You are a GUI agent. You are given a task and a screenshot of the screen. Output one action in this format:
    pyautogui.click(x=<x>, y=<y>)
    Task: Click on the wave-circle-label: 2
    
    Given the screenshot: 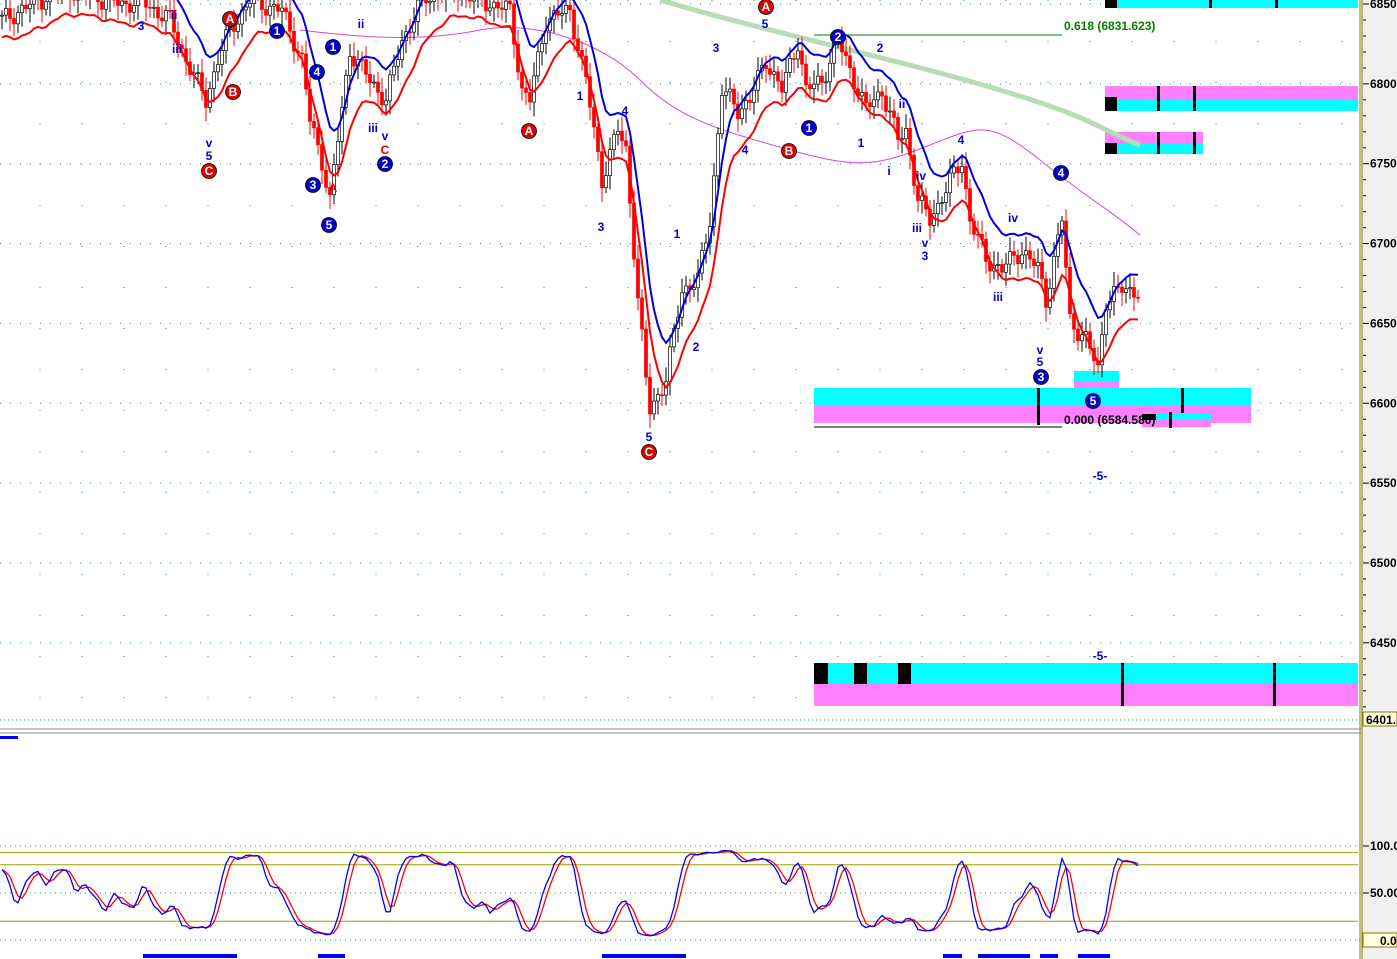 What is the action you would take?
    pyautogui.click(x=838, y=37)
    